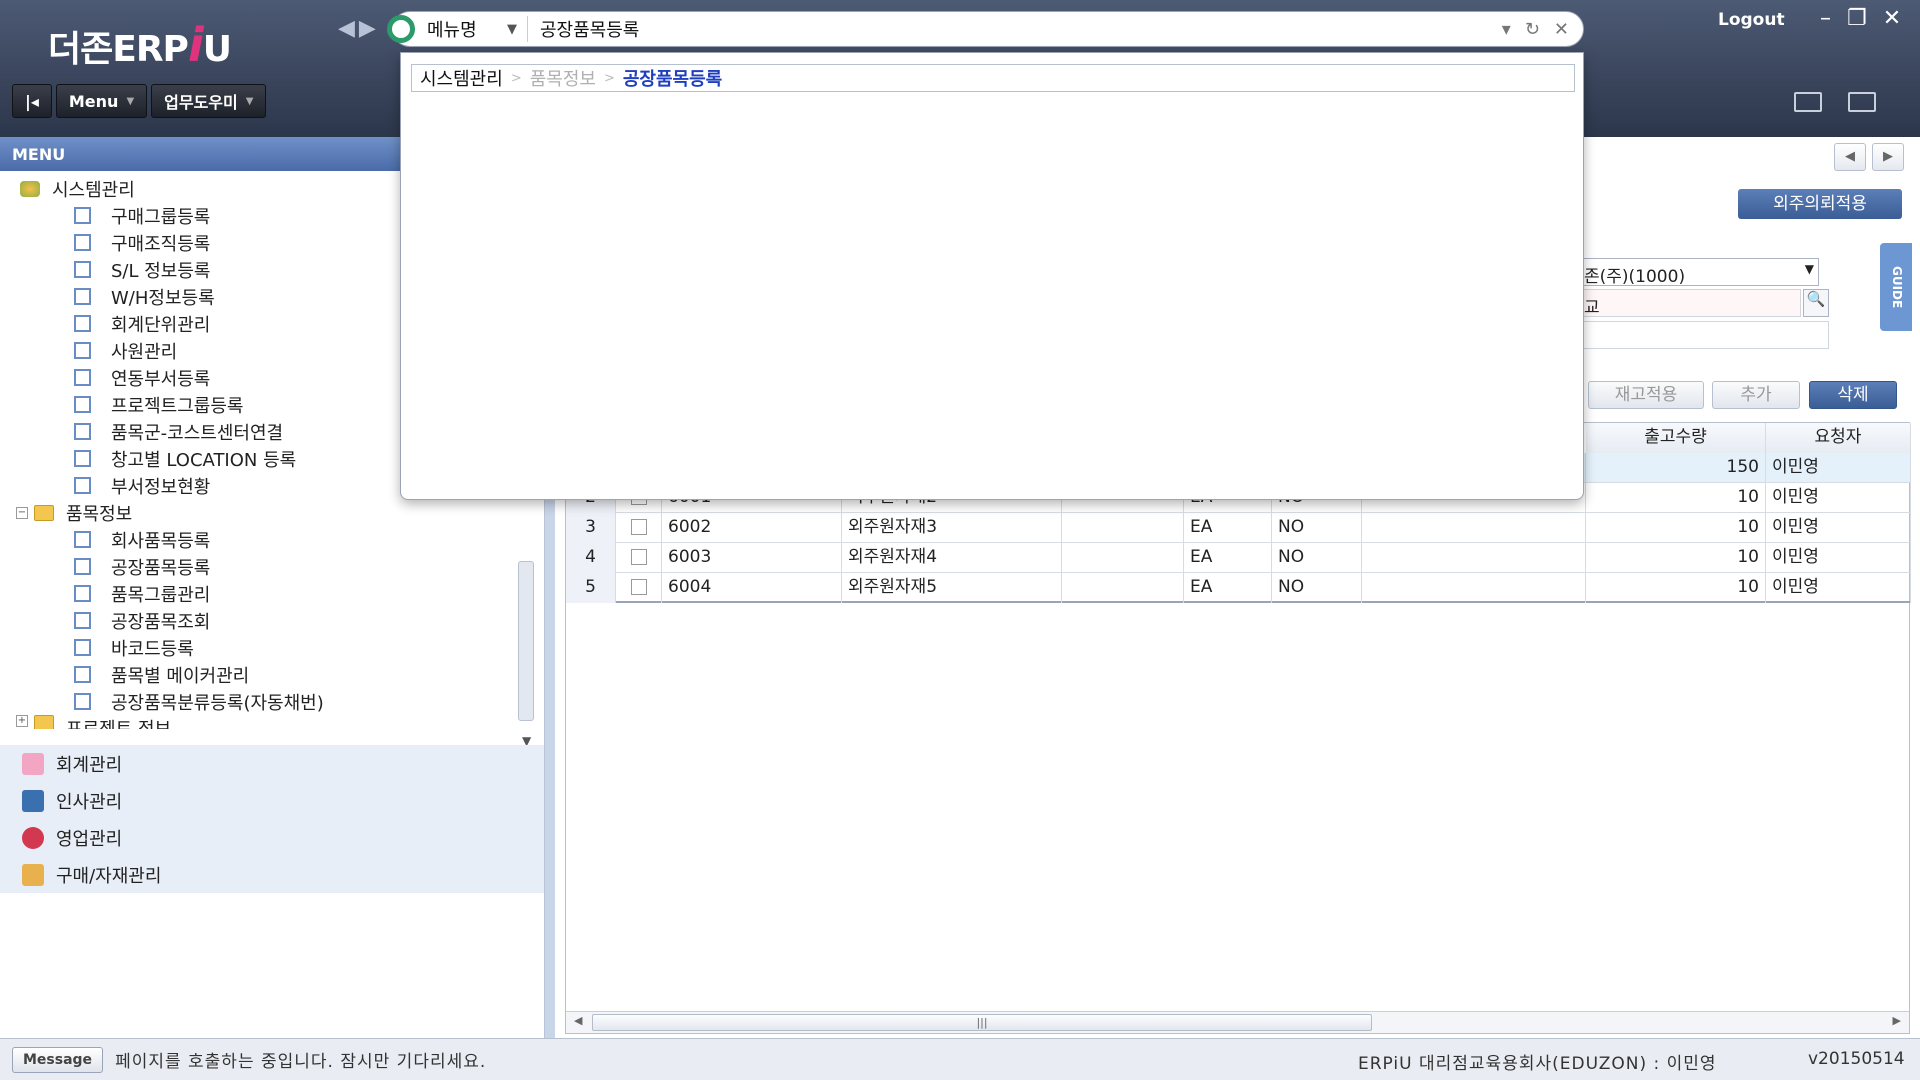 Image resolution: width=1920 pixels, height=1080 pixels. I want to click on window-close-icon: ✕, so click(1892, 18).